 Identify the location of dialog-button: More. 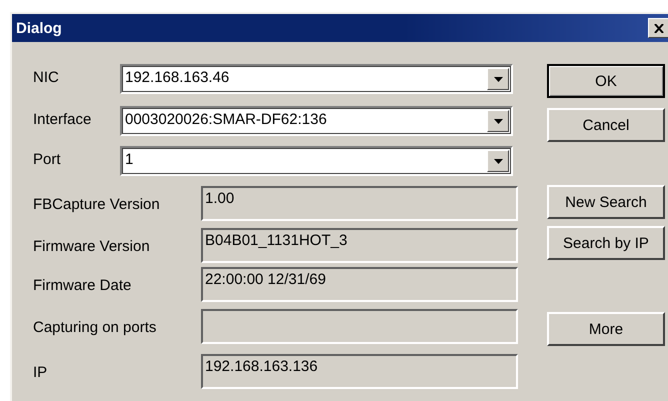
(606, 329).